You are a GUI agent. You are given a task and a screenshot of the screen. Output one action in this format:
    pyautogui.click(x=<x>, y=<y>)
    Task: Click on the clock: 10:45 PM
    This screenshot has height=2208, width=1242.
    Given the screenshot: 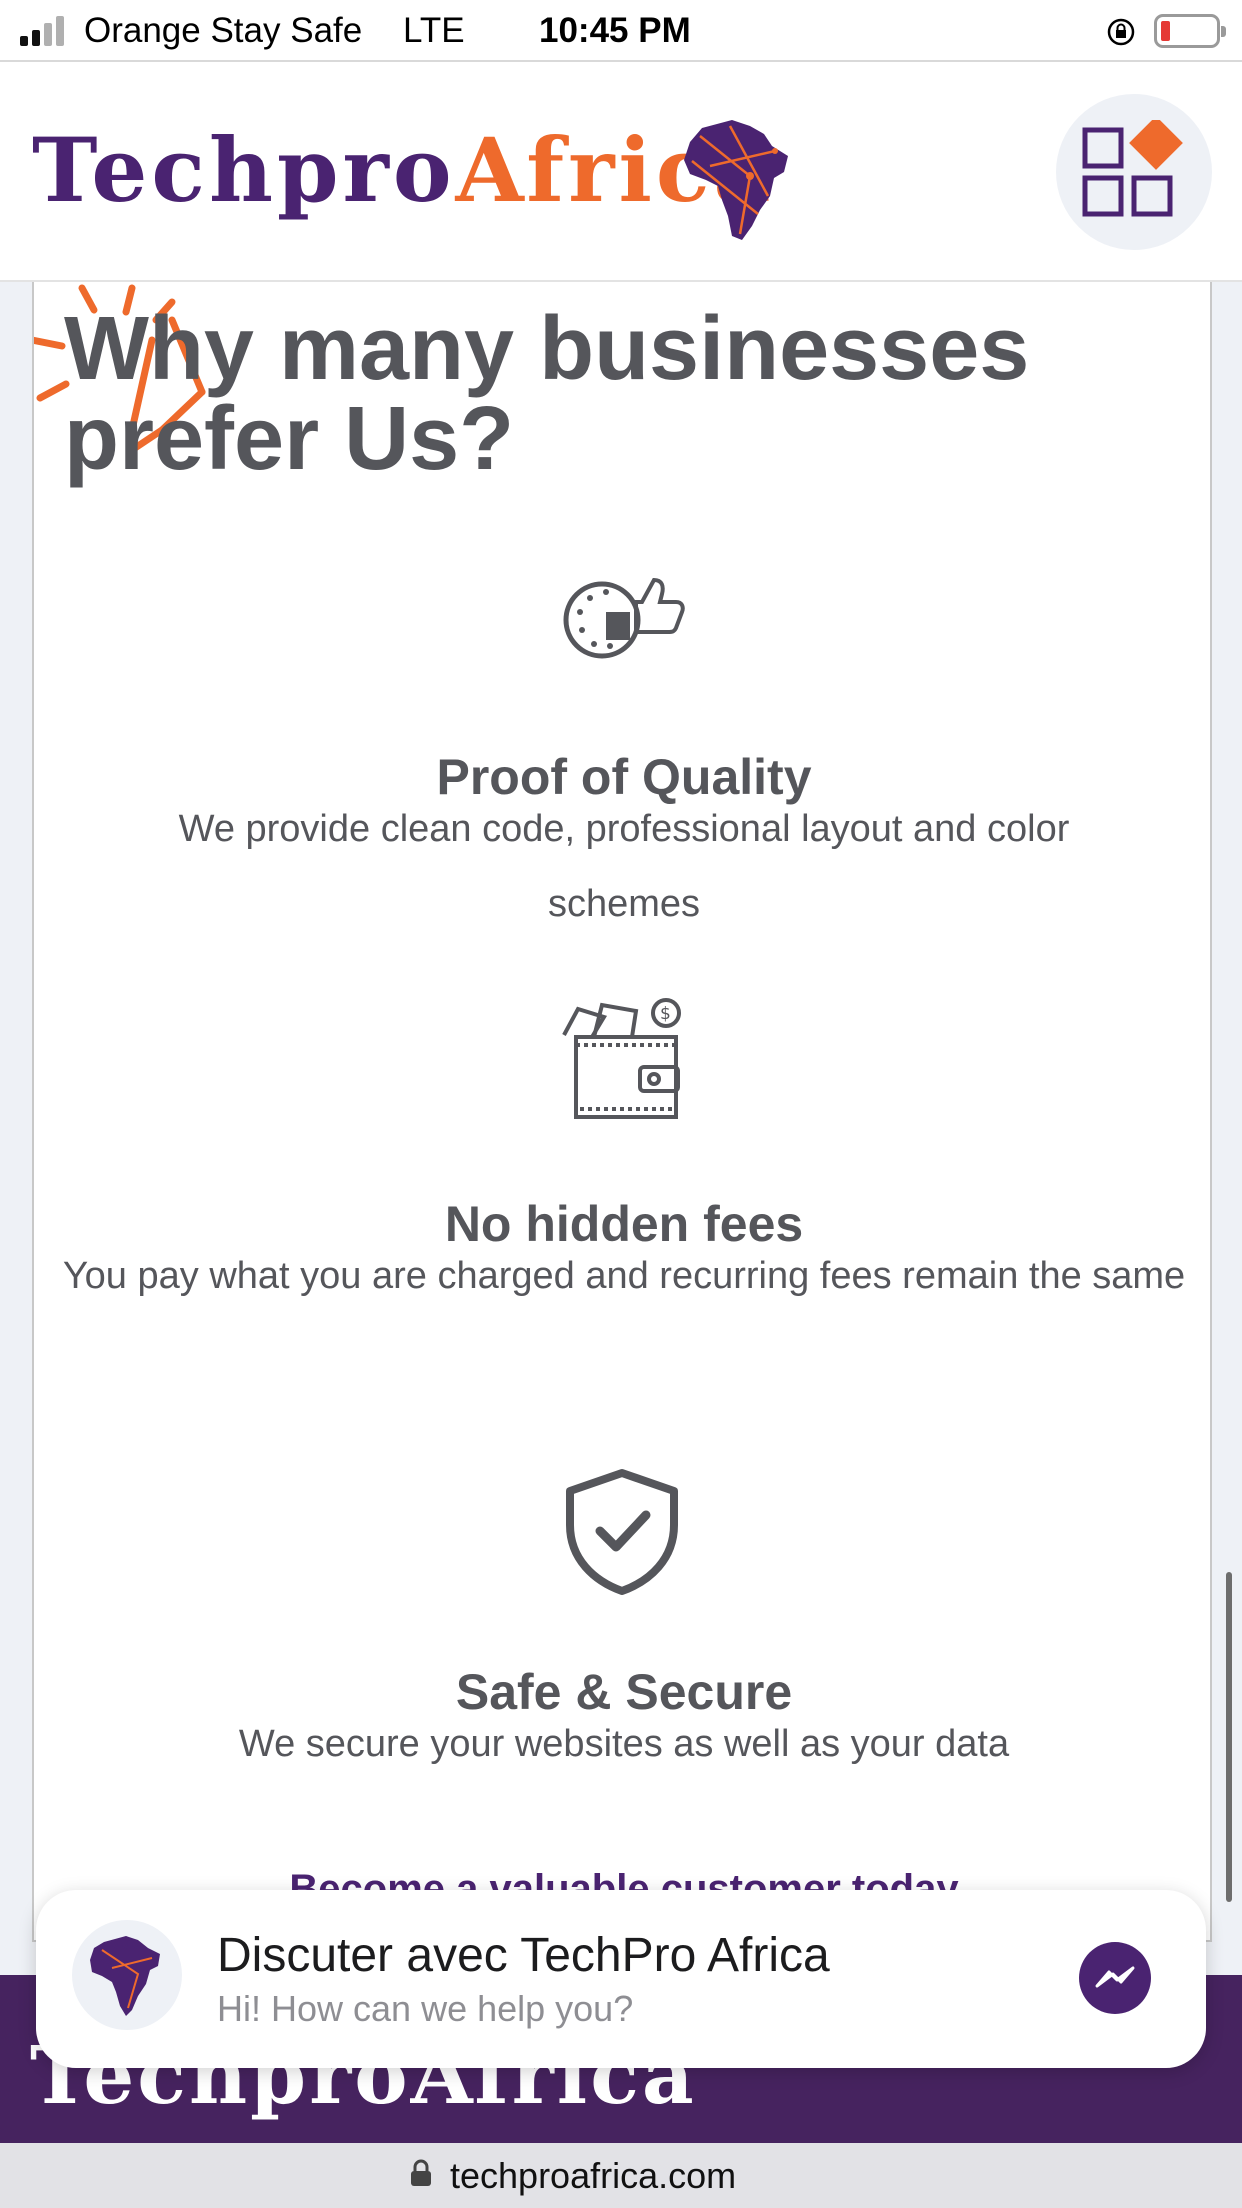 What is the action you would take?
    pyautogui.click(x=615, y=30)
    